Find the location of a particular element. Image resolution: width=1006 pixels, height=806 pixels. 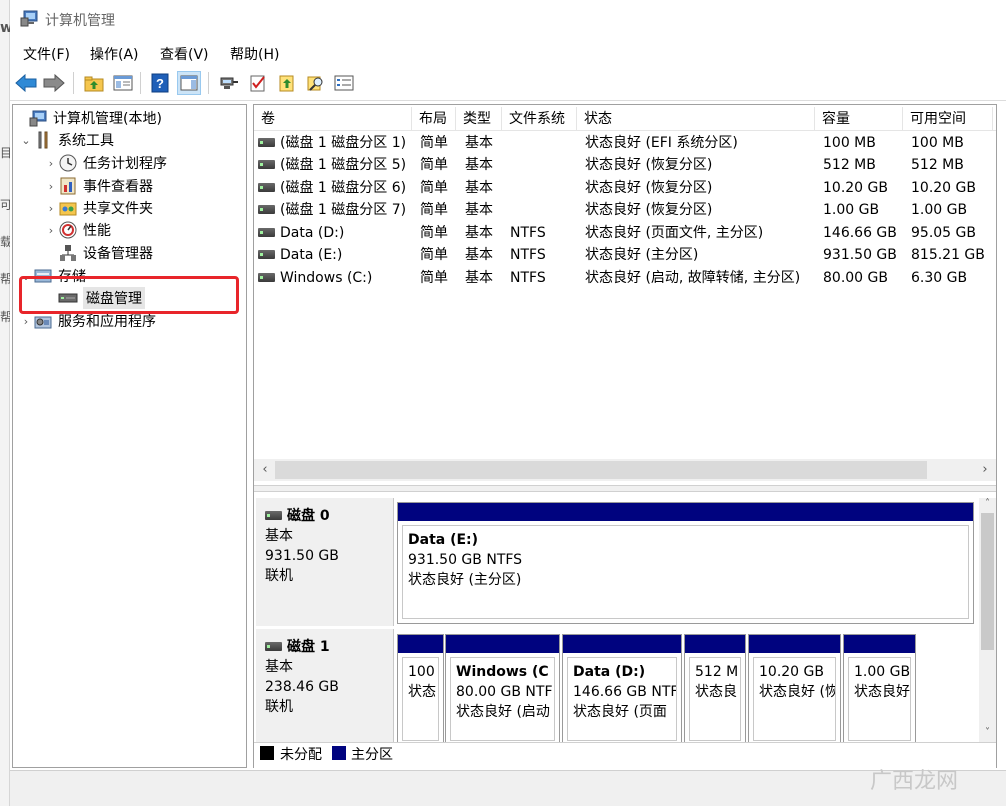

column-header-free-space: 可用空间 is located at coordinates (948, 119).